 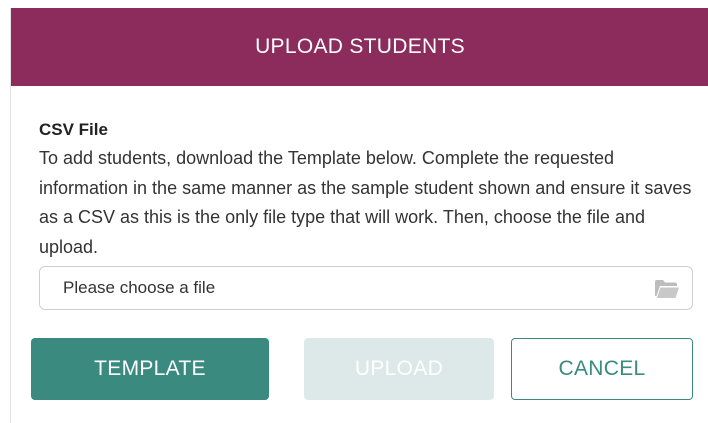 What do you see at coordinates (139, 287) in the screenshot?
I see `file-chooser-placeholder: Please choose a file` at bounding box center [139, 287].